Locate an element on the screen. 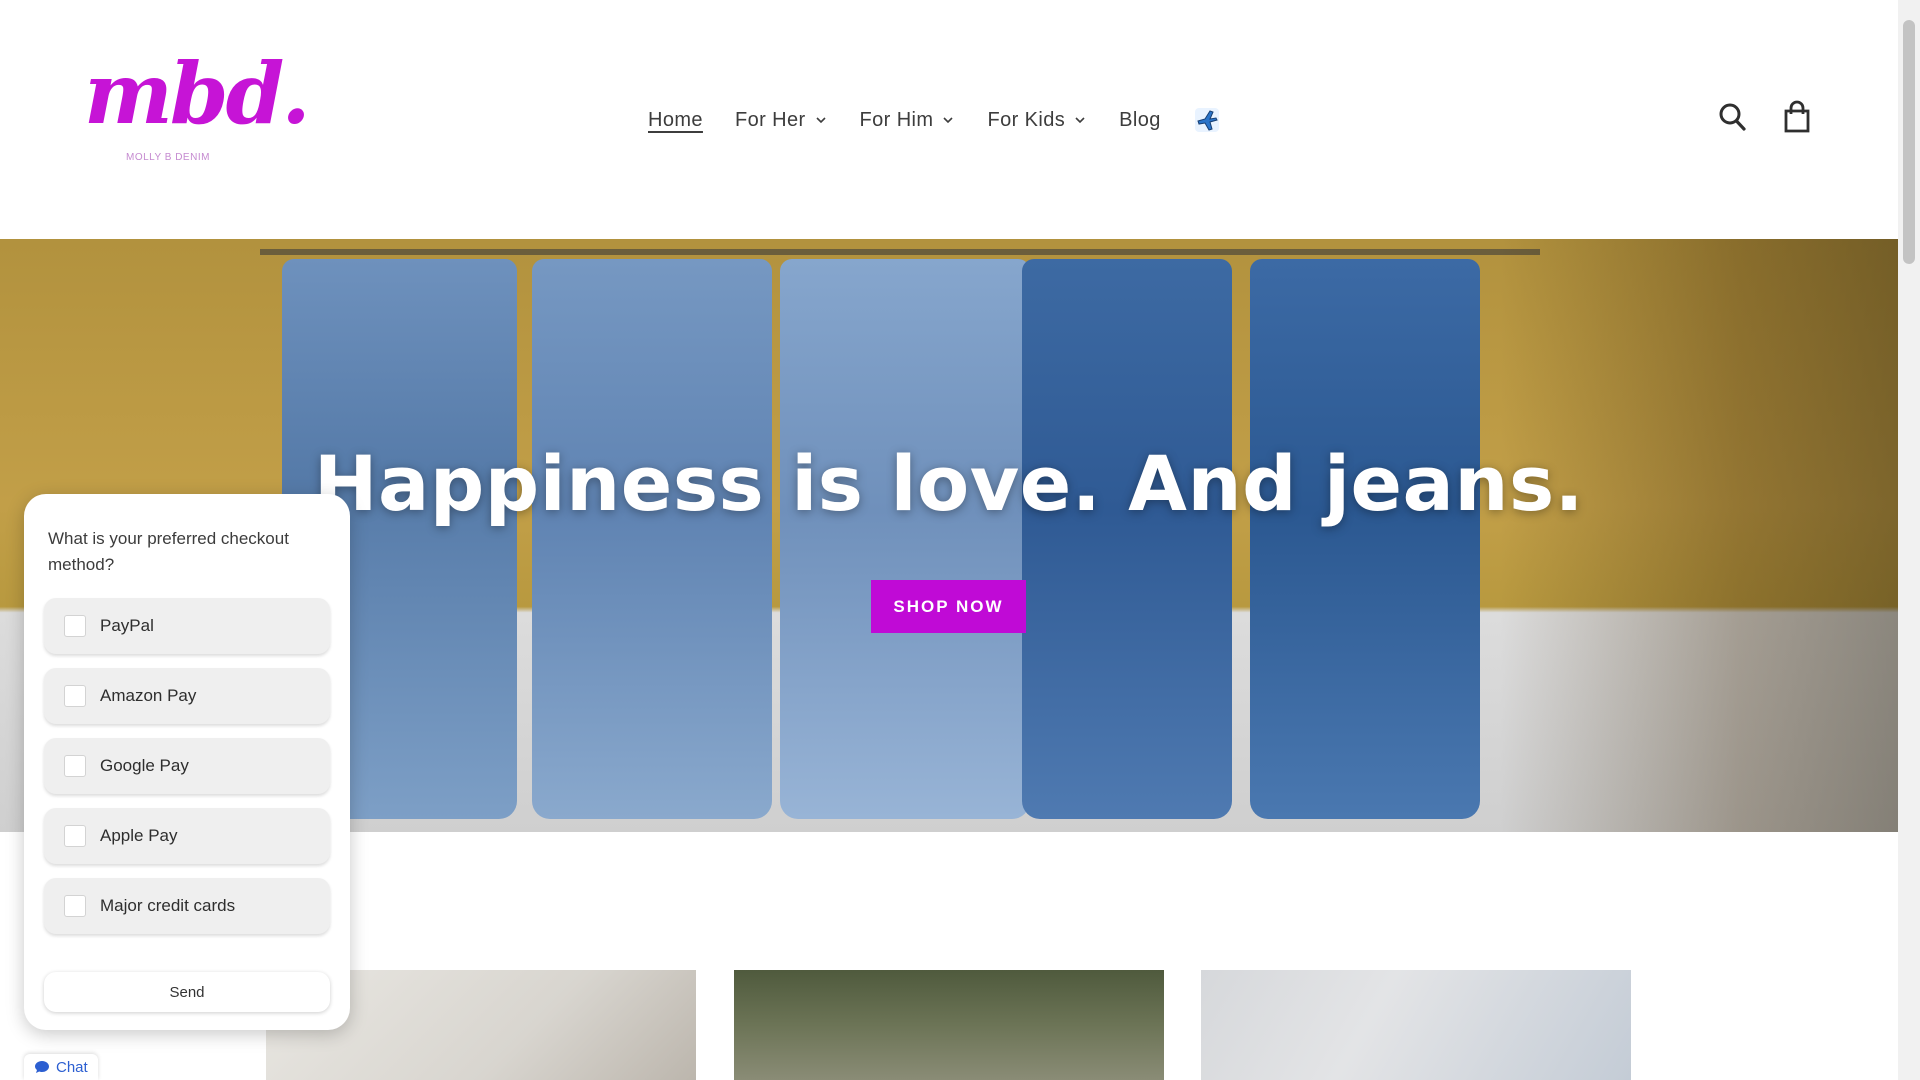  survey-question: What is your preferred checkout method? is located at coordinates (168, 551).